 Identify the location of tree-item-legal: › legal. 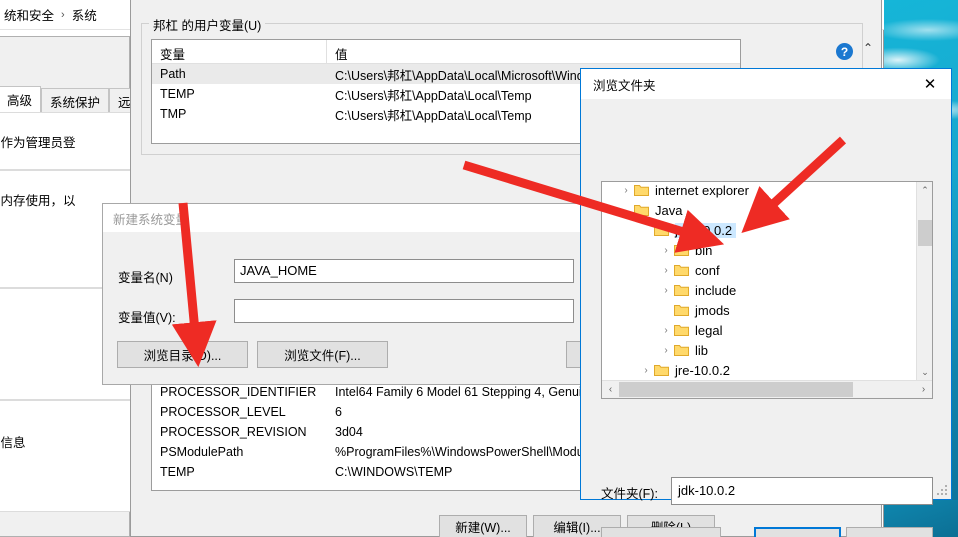
(767, 330).